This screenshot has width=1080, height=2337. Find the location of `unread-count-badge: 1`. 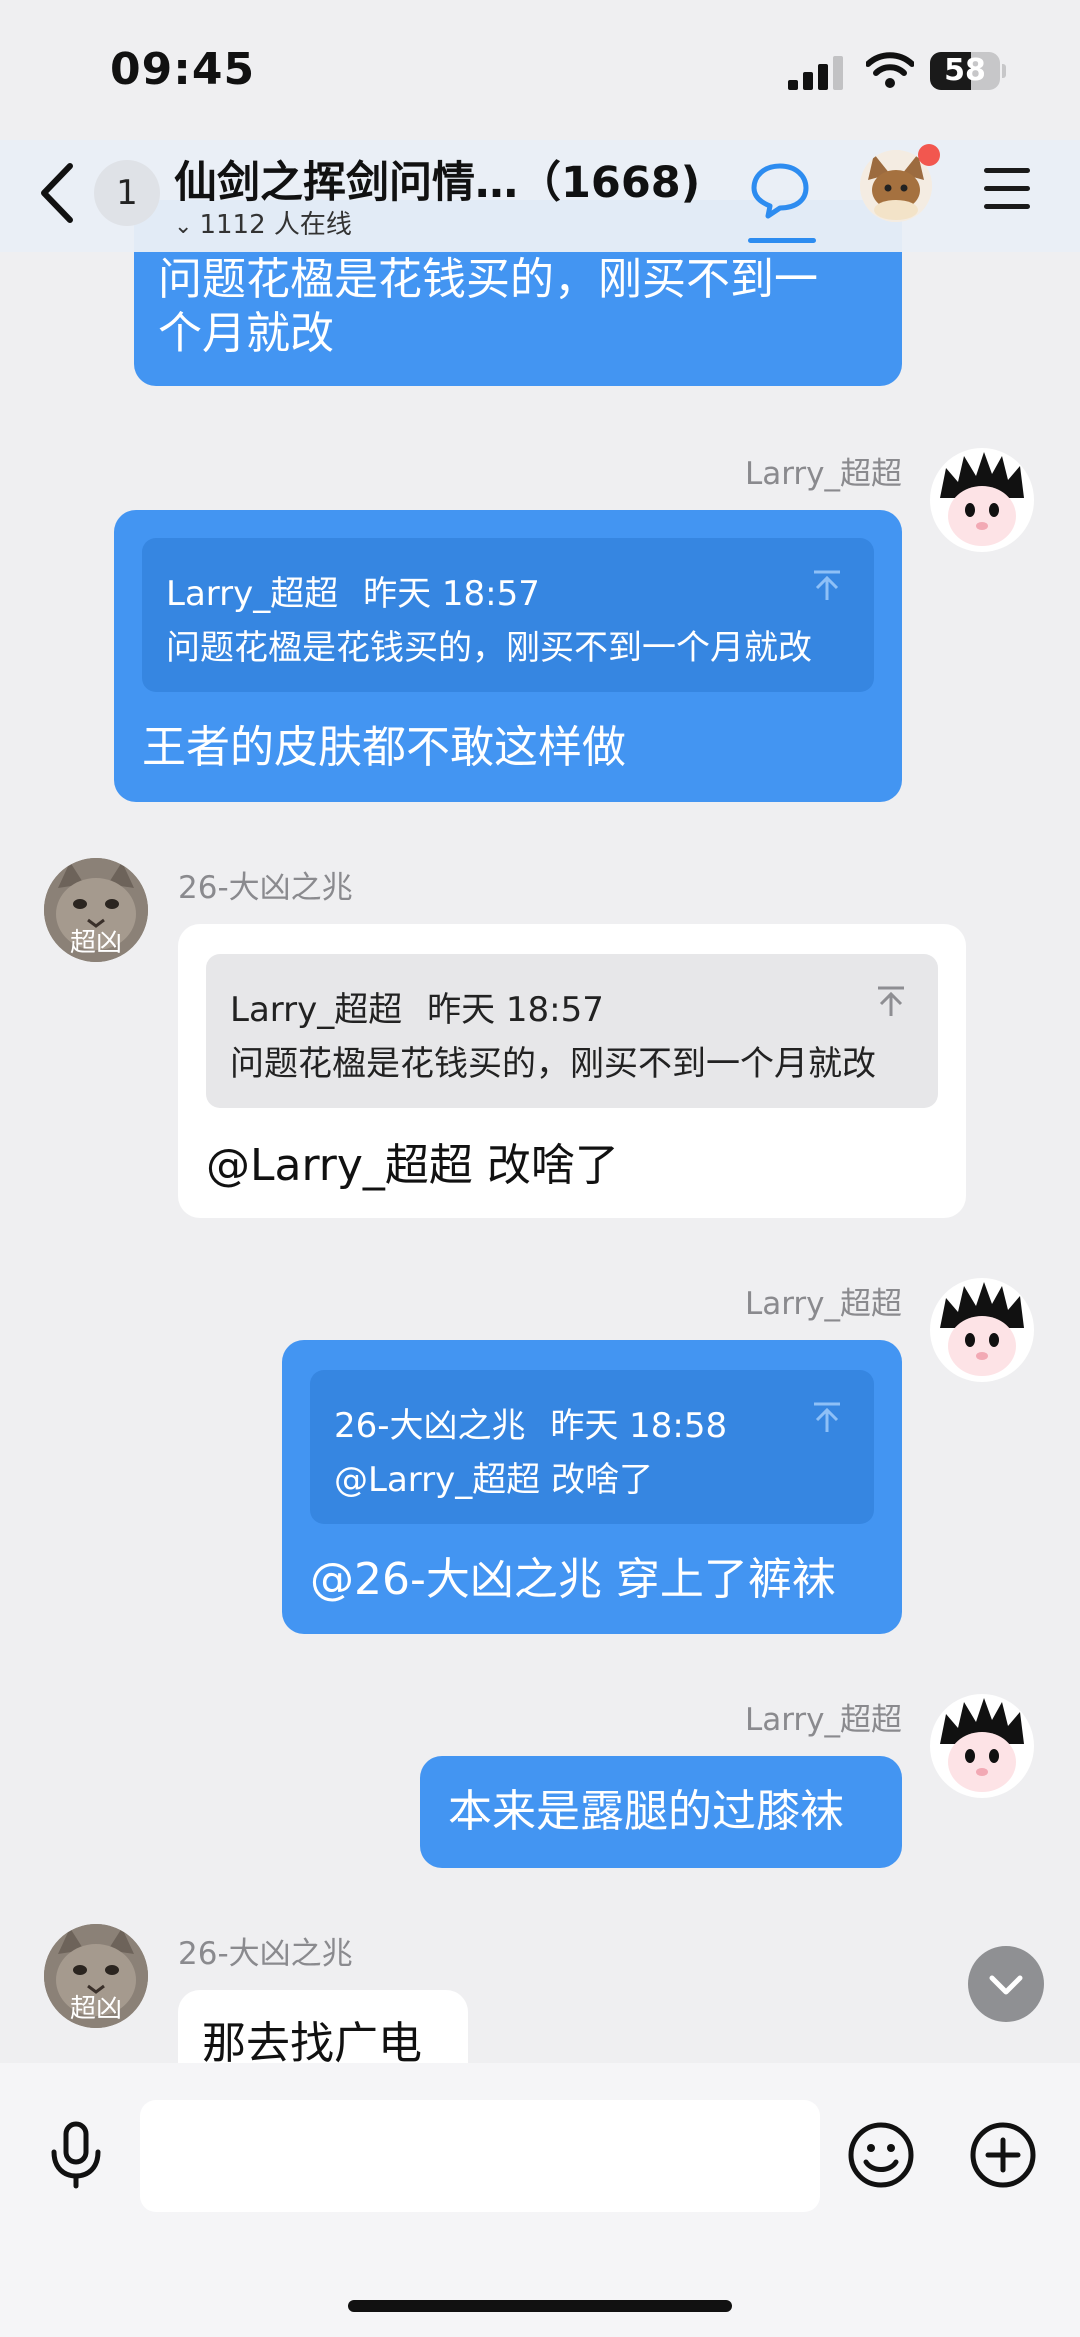

unread-count-badge: 1 is located at coordinates (127, 193).